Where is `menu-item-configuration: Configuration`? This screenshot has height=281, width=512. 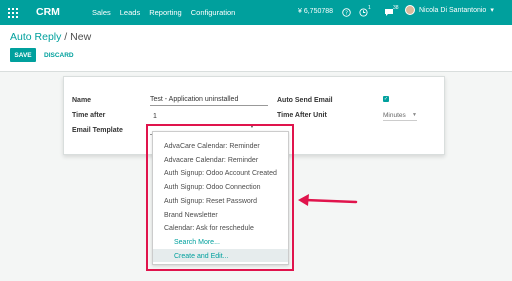
menu-item-configuration: Configuration is located at coordinates (213, 12).